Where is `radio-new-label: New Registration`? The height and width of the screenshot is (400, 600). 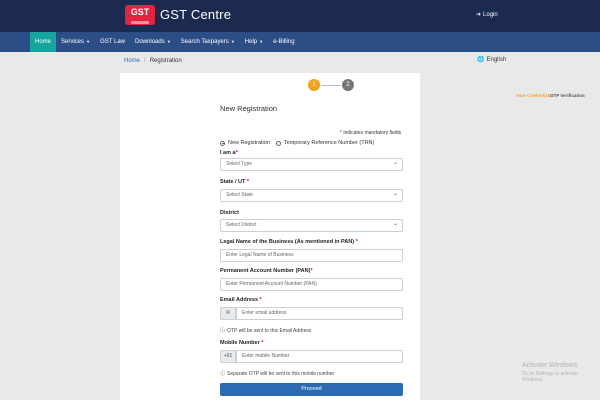
radio-new-label: New Registration is located at coordinates (249, 143).